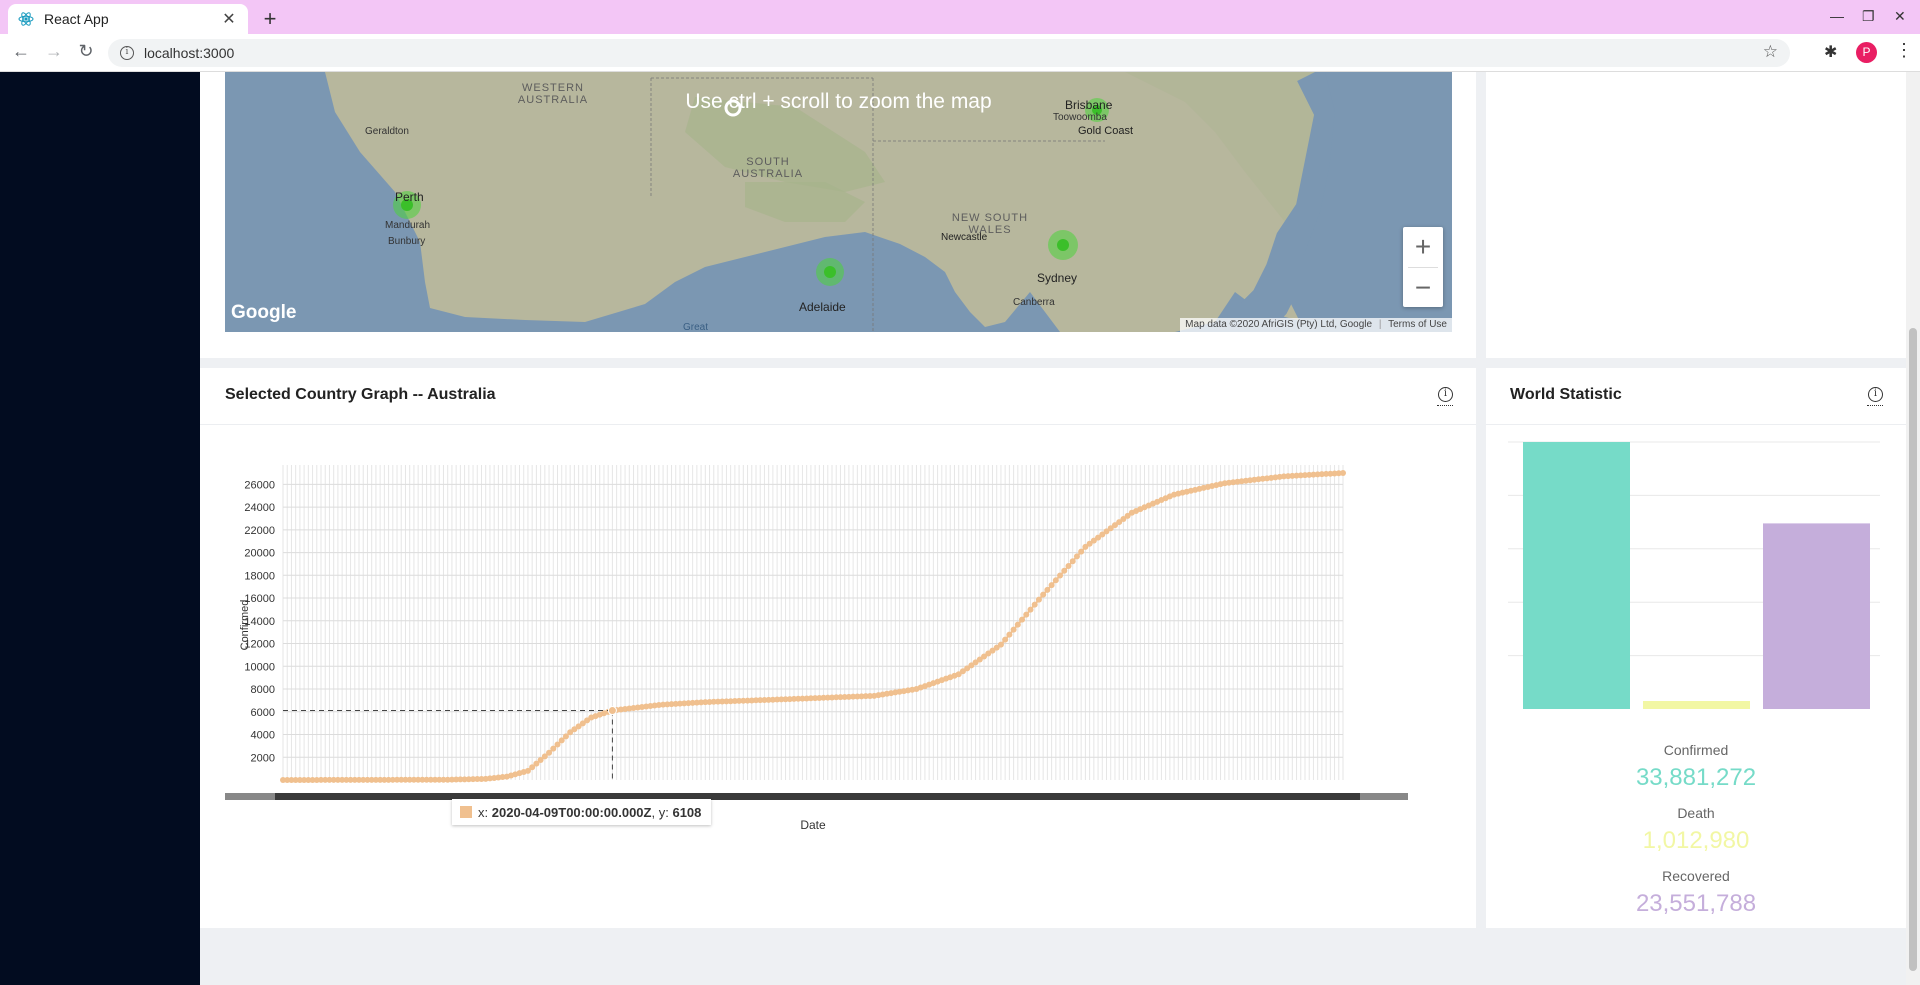 The height and width of the screenshot is (985, 1920). Describe the element at coordinates (1816, 616) in the screenshot. I see `bar-recovered` at that location.